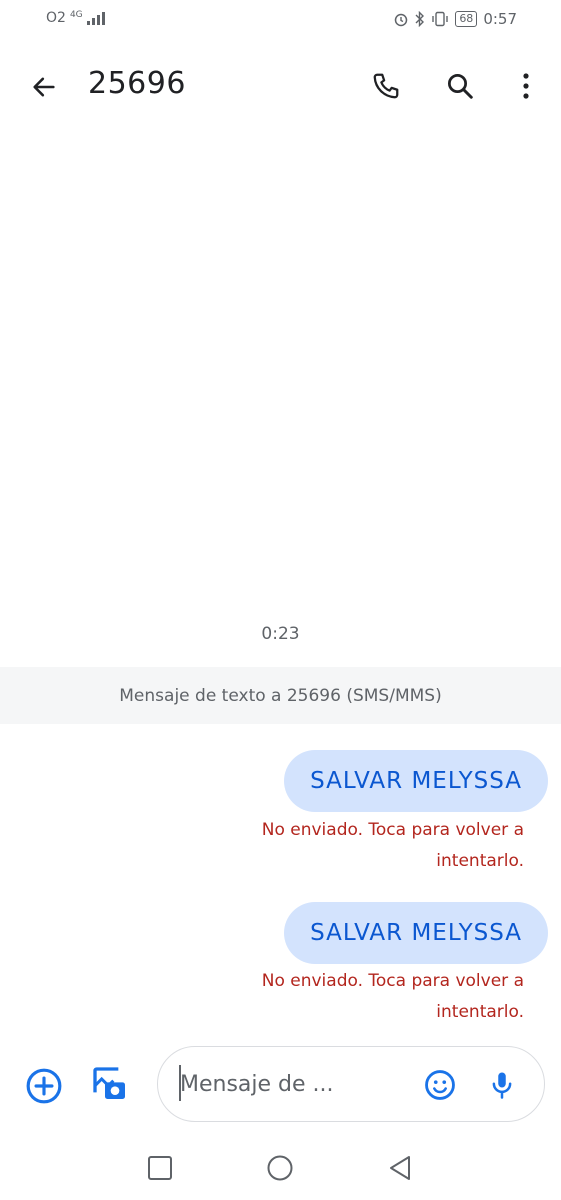 The image size is (561, 1200). Describe the element at coordinates (466, 19) in the screenshot. I see `battery-icon: 68` at that location.